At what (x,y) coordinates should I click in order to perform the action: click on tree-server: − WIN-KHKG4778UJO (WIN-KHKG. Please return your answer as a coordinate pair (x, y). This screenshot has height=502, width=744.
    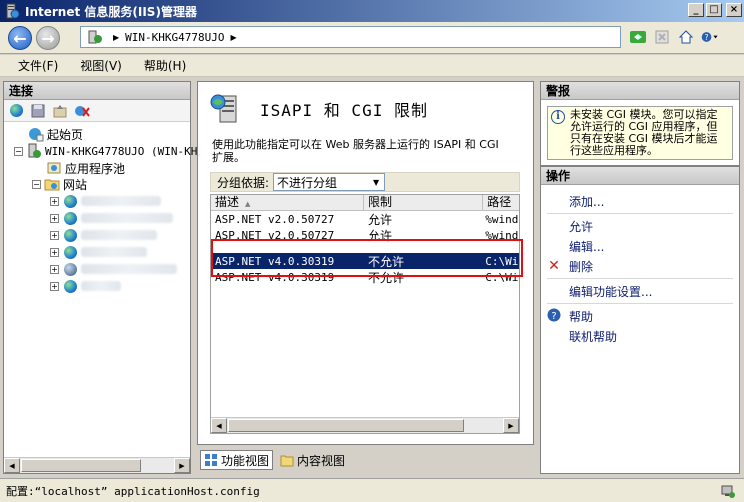
    Looking at the image, I should click on (112, 151).